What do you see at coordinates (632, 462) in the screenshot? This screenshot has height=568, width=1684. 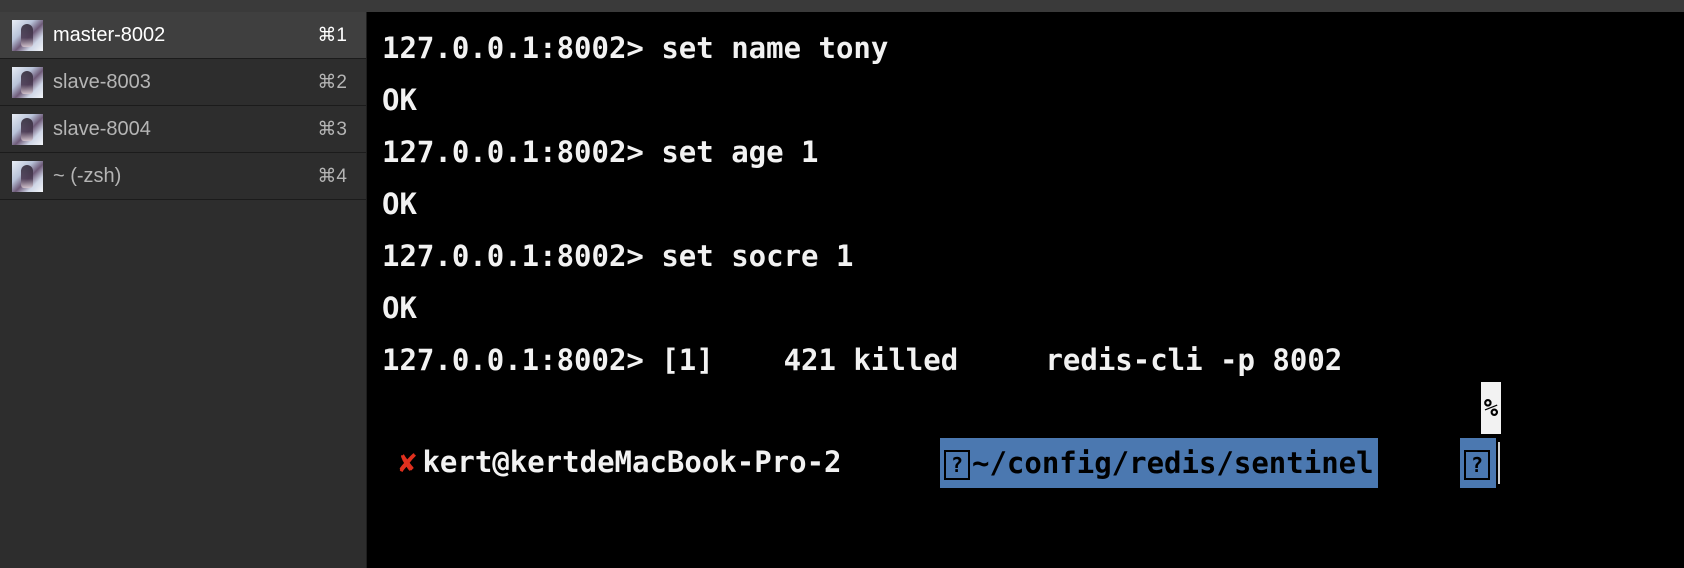 I see `prompt-user-host: kert@kertdeMacBook-Pro-2` at bounding box center [632, 462].